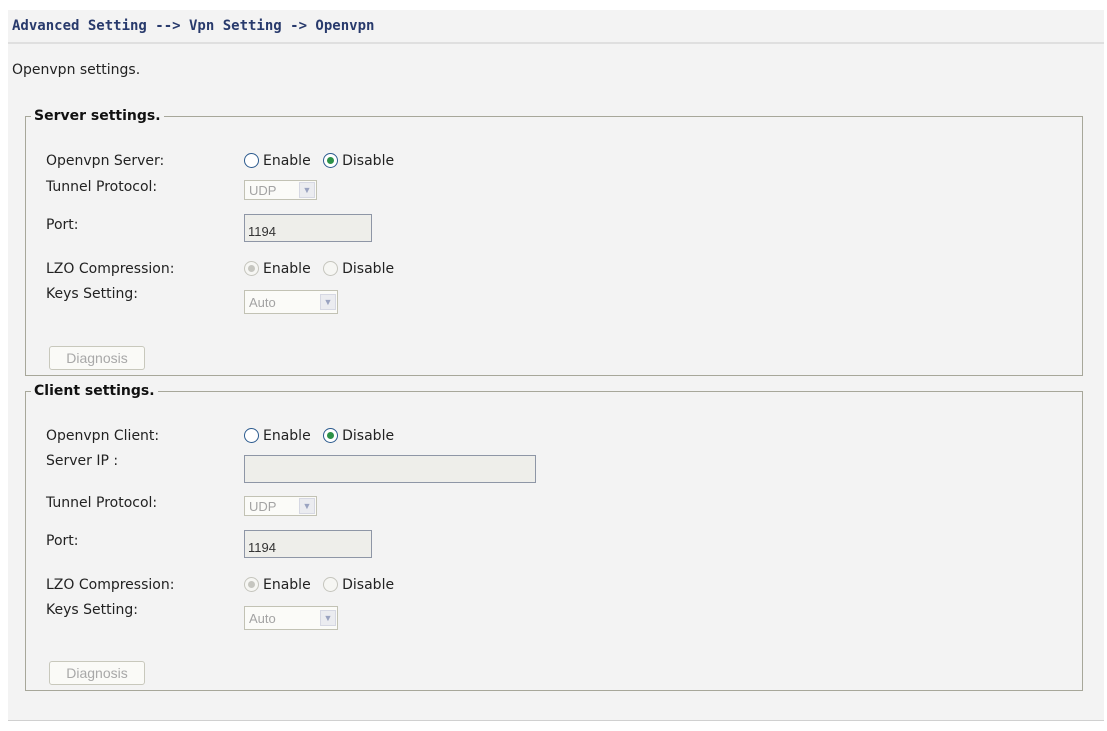 This screenshot has width=1107, height=731. Describe the element at coordinates (262, 618) in the screenshot. I see `client-keys-value: Auto` at that location.